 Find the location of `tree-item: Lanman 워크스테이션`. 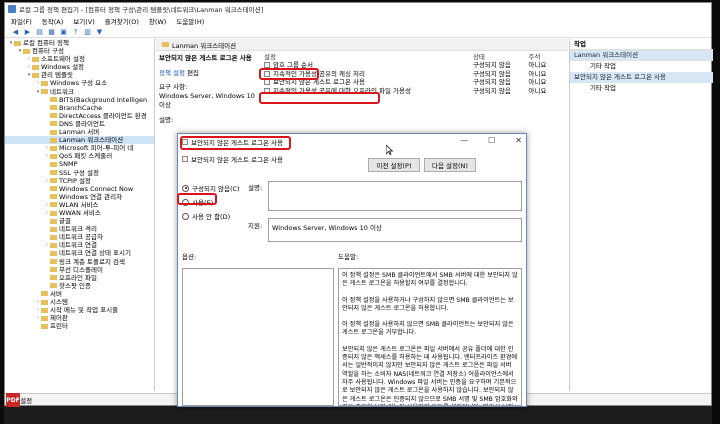

tree-item: Lanman 워크스테이션 is located at coordinates (79, 140).